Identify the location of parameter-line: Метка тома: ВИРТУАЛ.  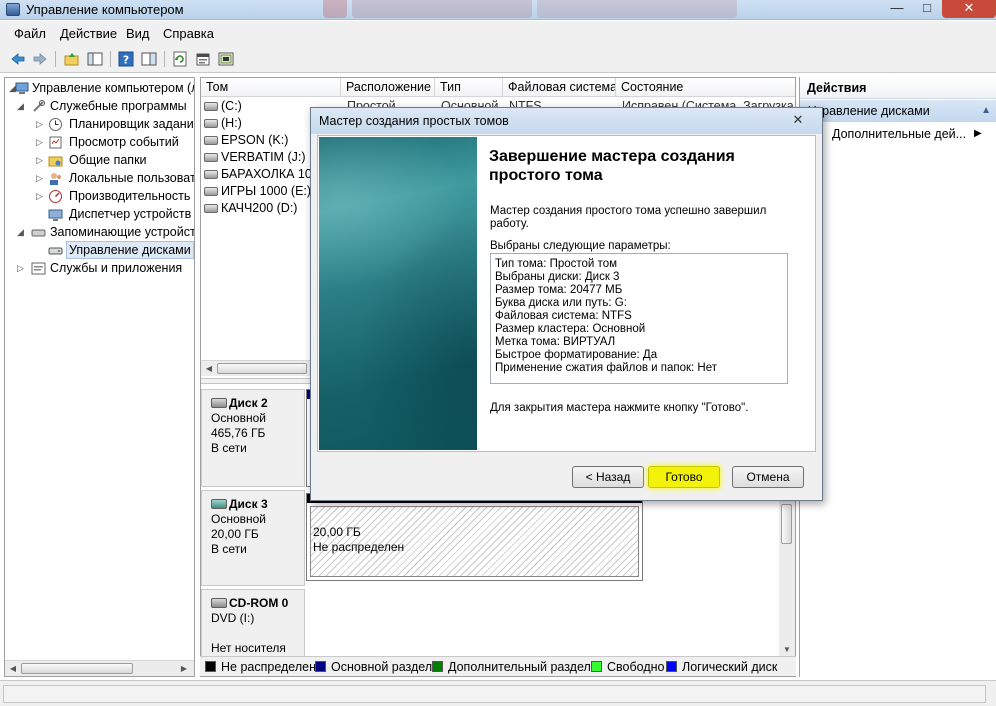
(555, 342).